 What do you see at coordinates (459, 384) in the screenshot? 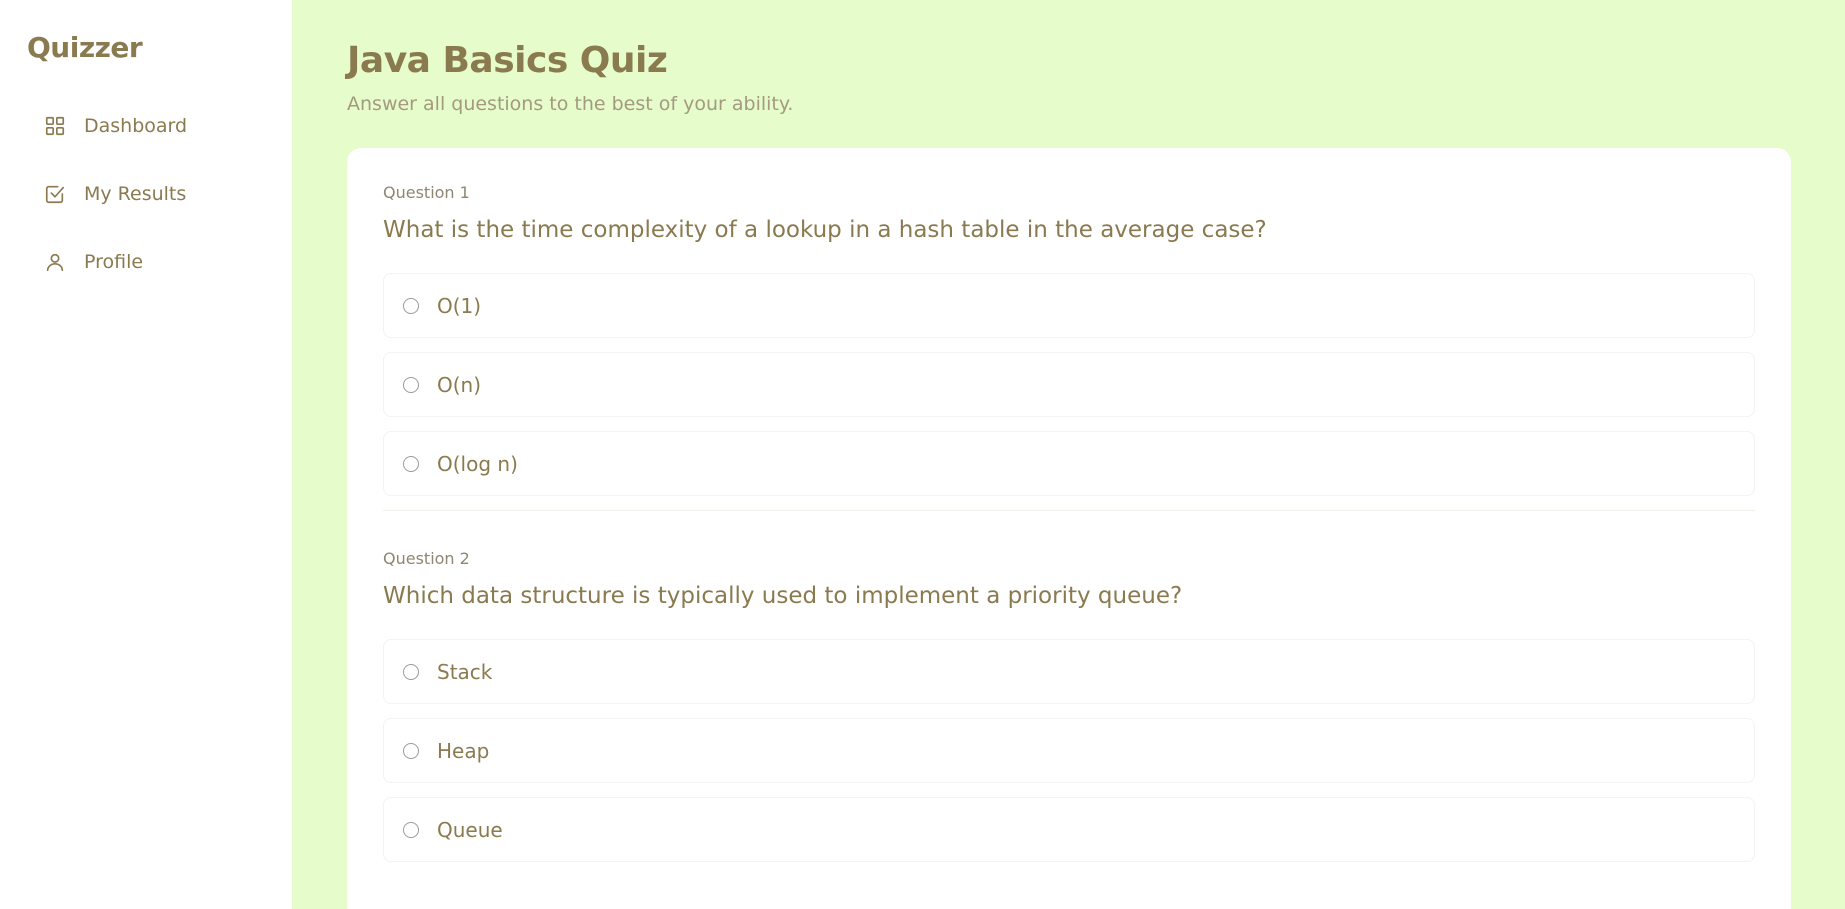
I see `answer-option-label: O(n)` at bounding box center [459, 384].